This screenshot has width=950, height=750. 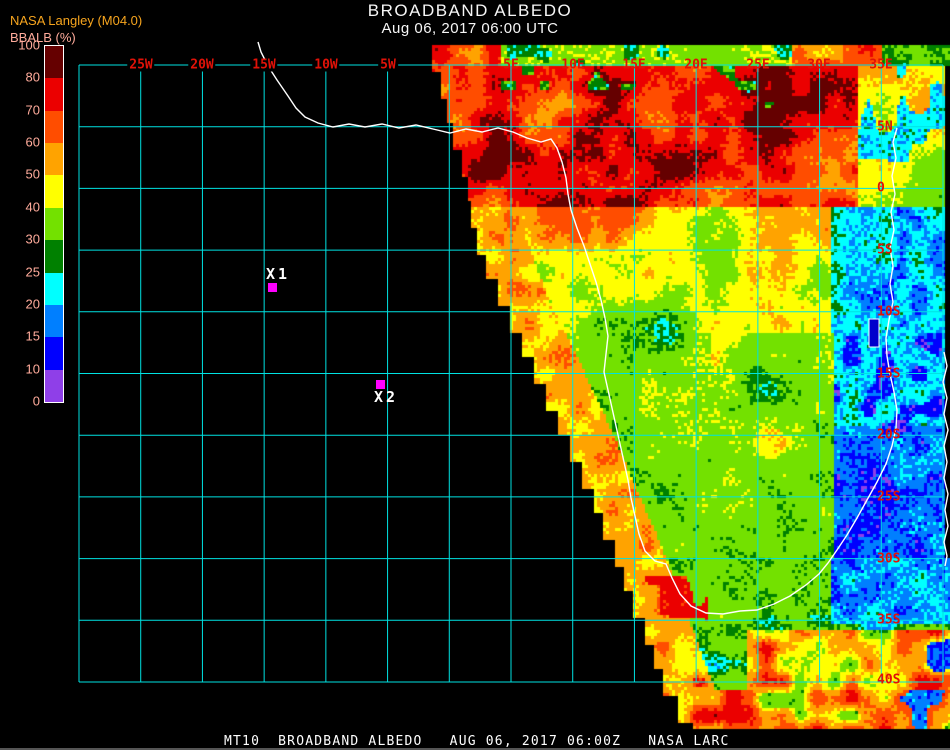 I want to click on longitude-label: 15W, so click(x=264, y=65).